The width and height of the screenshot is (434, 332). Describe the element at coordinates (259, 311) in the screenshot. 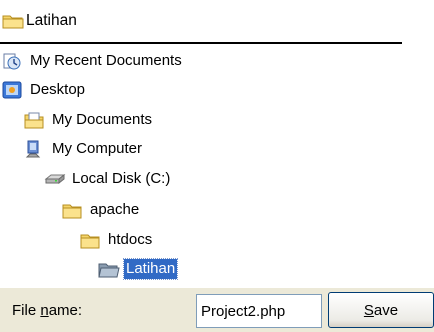

I see `file-name-input` at that location.